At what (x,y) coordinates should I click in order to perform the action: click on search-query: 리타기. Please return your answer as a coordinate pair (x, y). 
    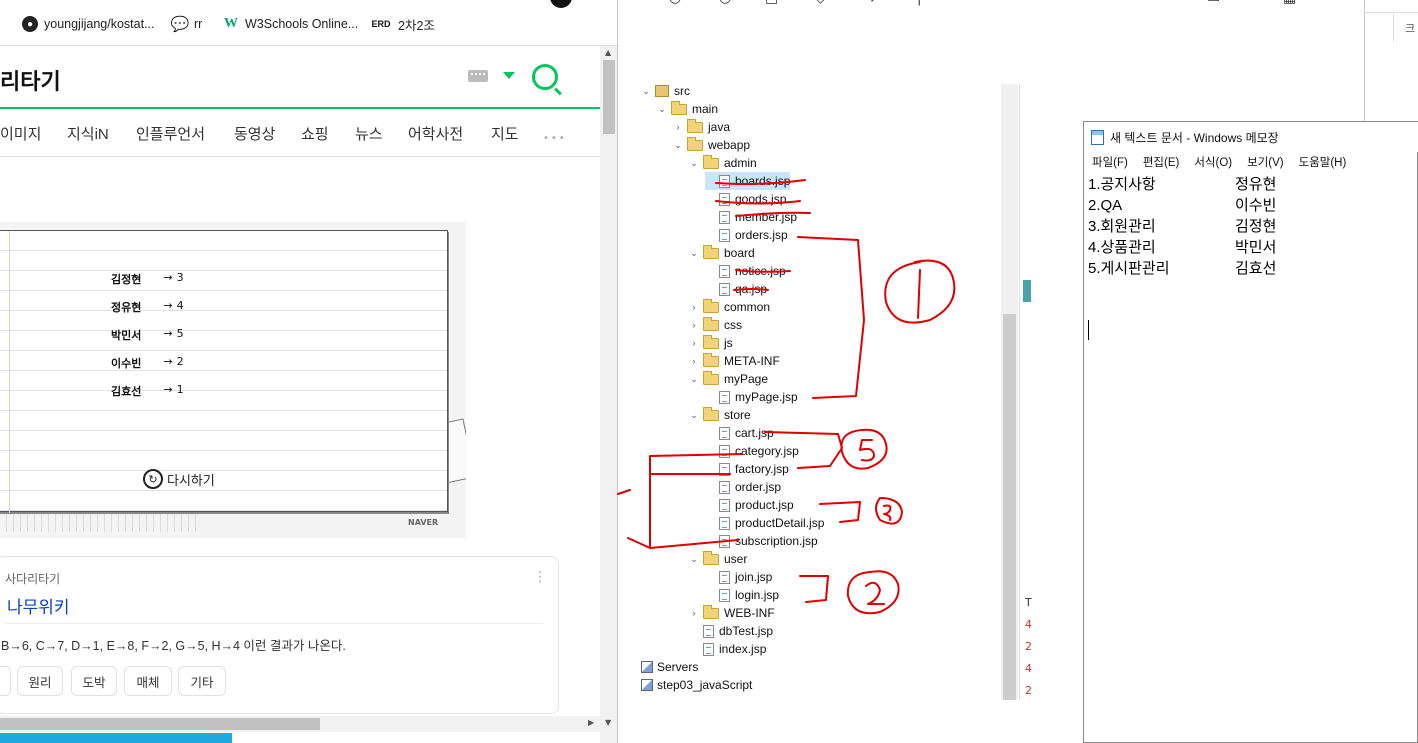
    Looking at the image, I should click on (30, 80).